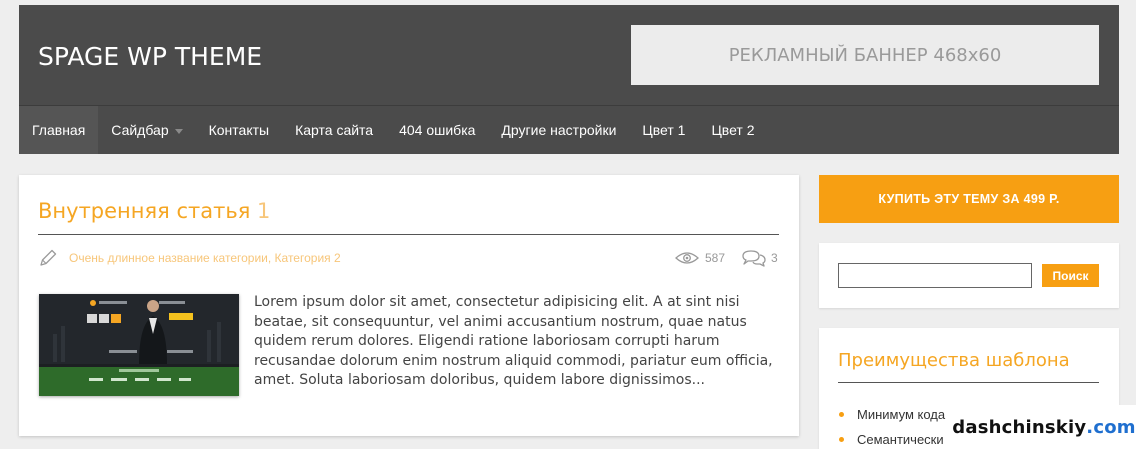  What do you see at coordinates (140, 130) in the screenshot?
I see `nav-item-label: Сайдбар` at bounding box center [140, 130].